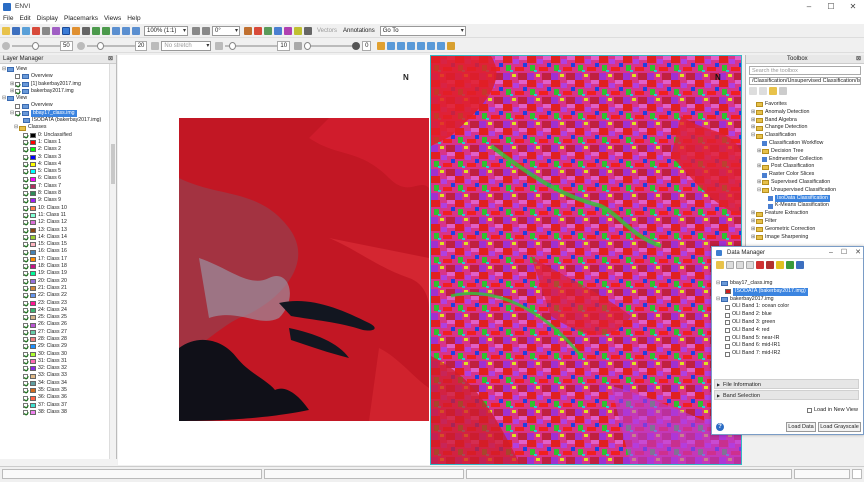 This screenshot has width=864, height=482. What do you see at coordinates (54, 310) in the screenshot?
I see `class-item: 24: Class 24` at bounding box center [54, 310].